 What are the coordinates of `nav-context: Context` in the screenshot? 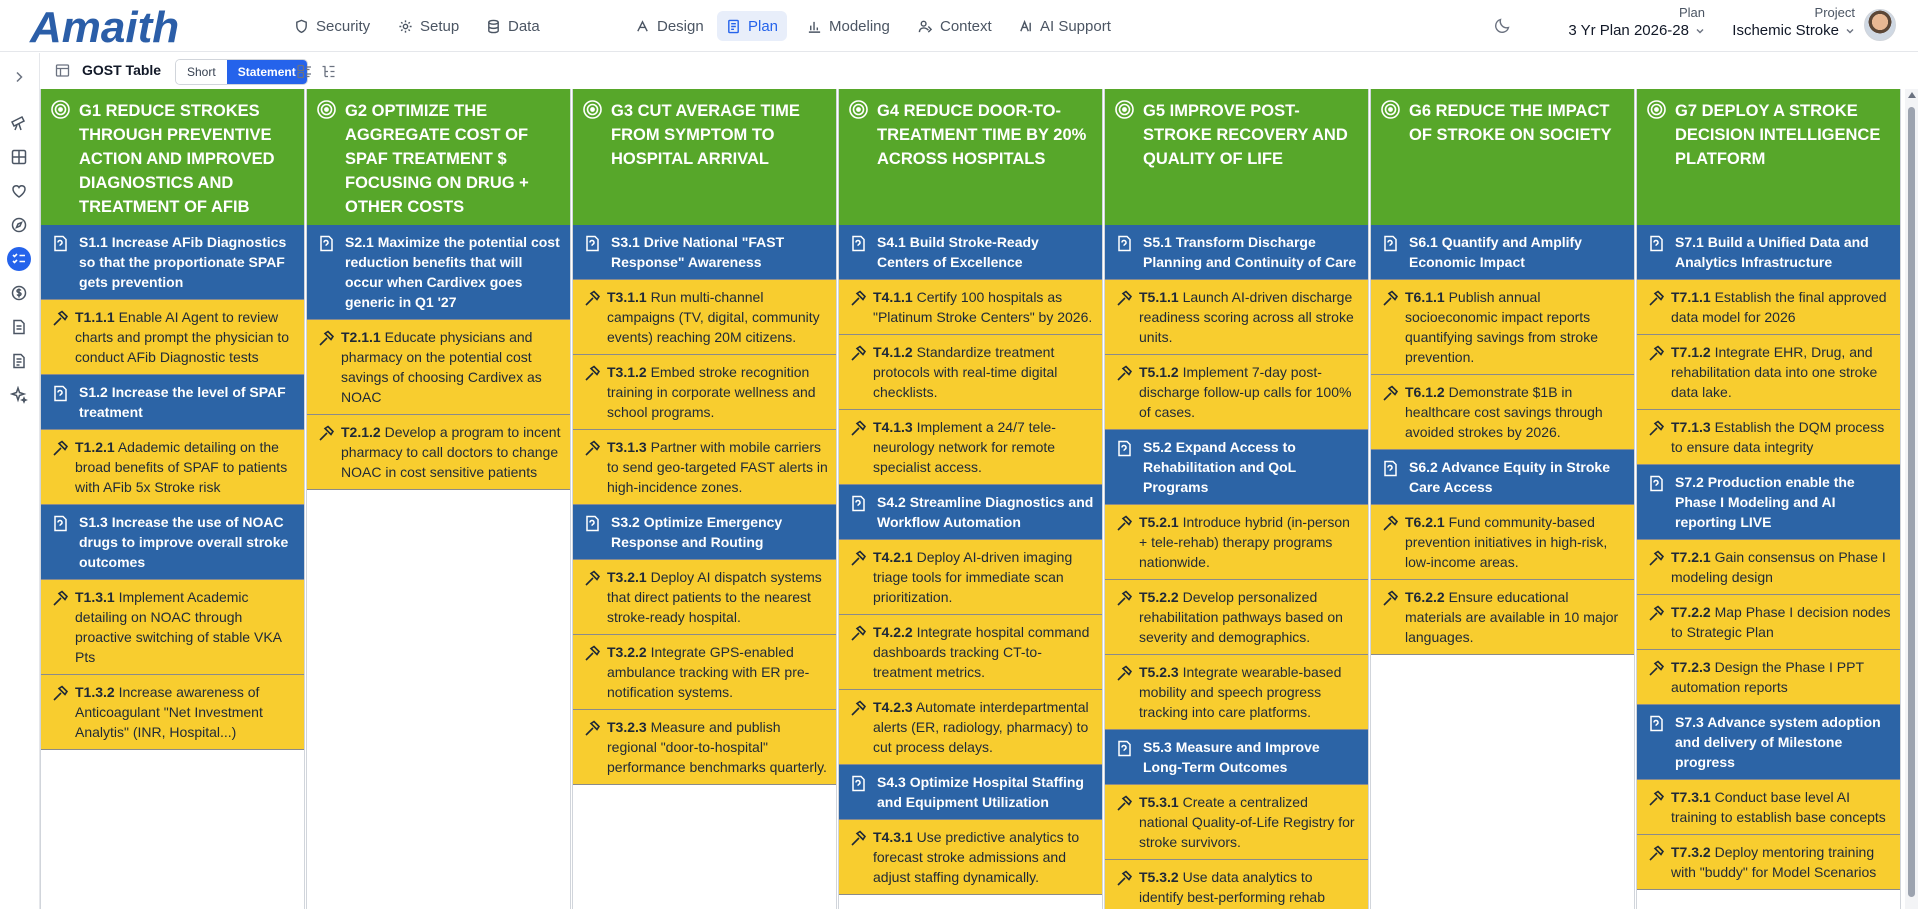 It's located at (955, 26).